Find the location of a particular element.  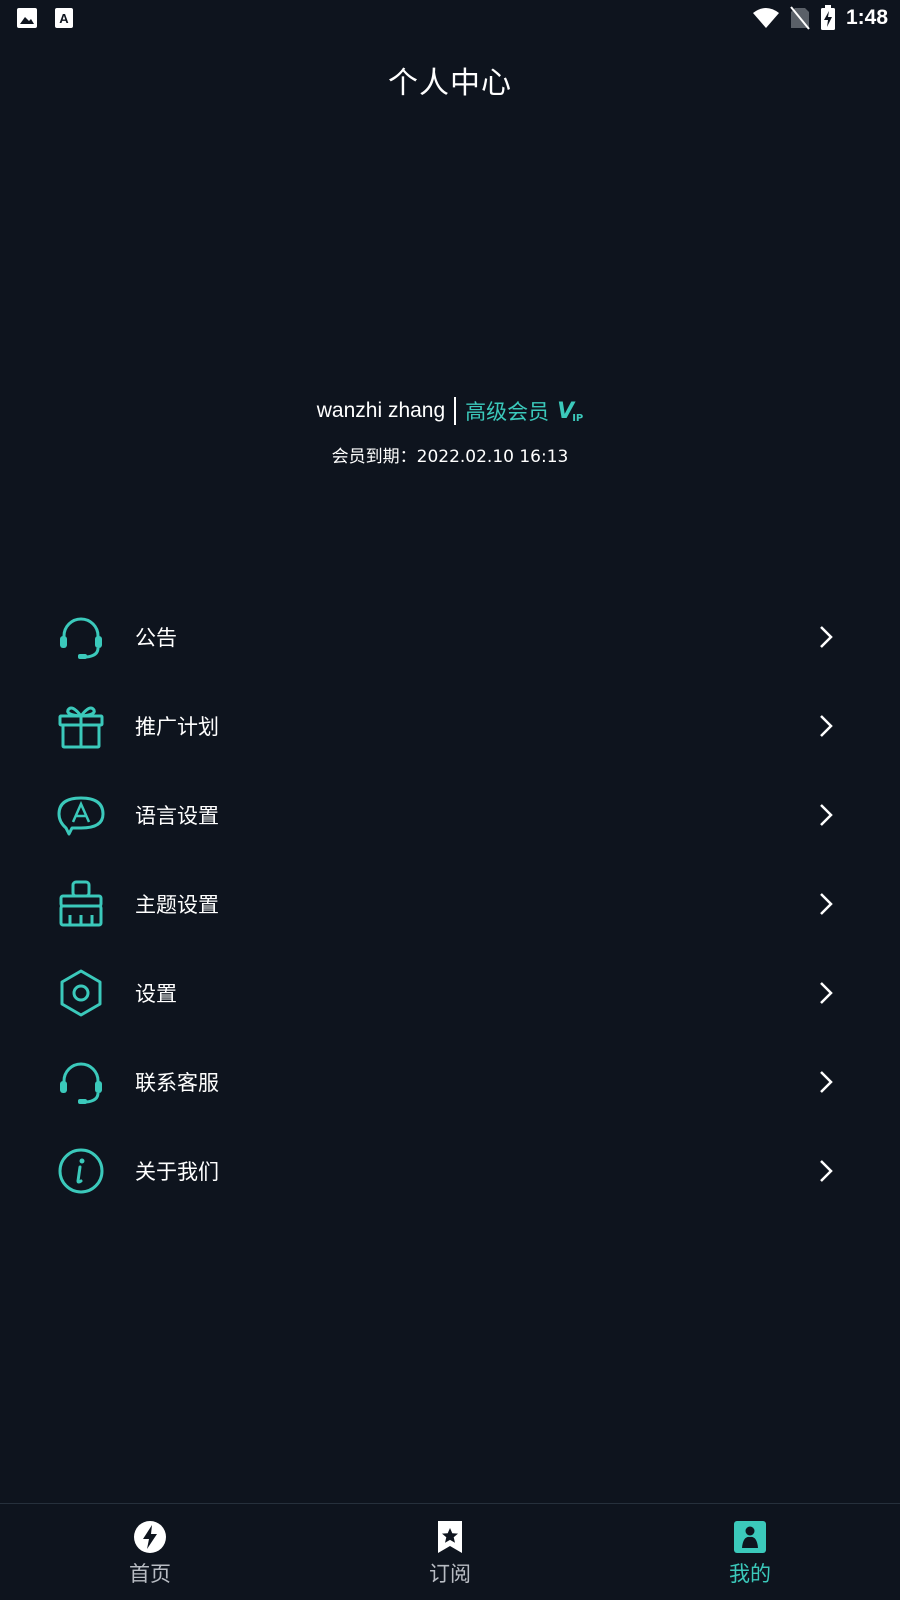

menu-item-theme-settings: 主题设置 is located at coordinates (450, 903).